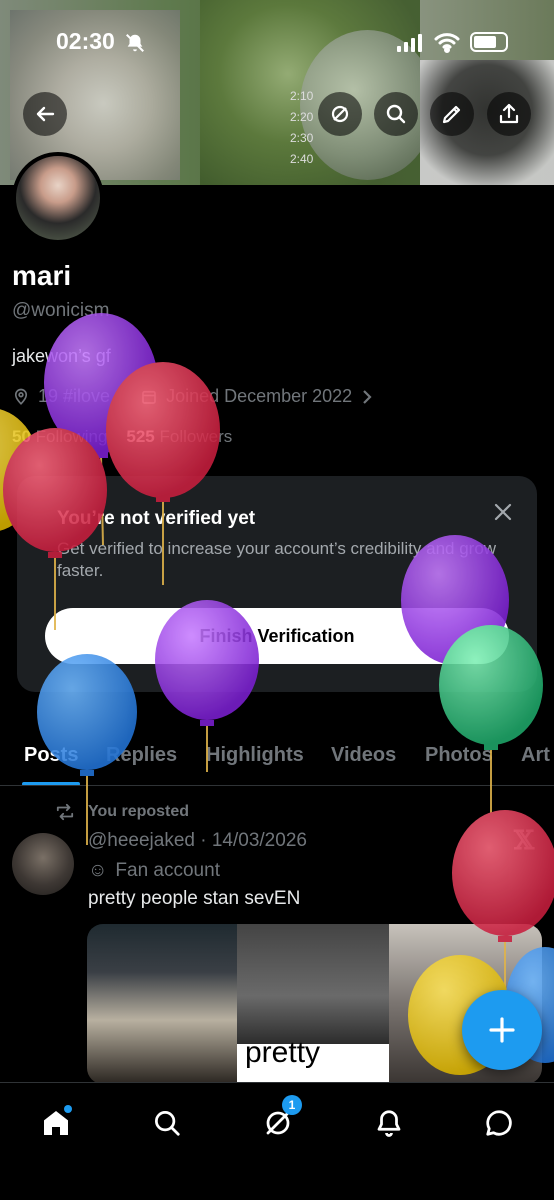  What do you see at coordinates (459, 755) in the screenshot?
I see `tab-photos: Photos` at bounding box center [459, 755].